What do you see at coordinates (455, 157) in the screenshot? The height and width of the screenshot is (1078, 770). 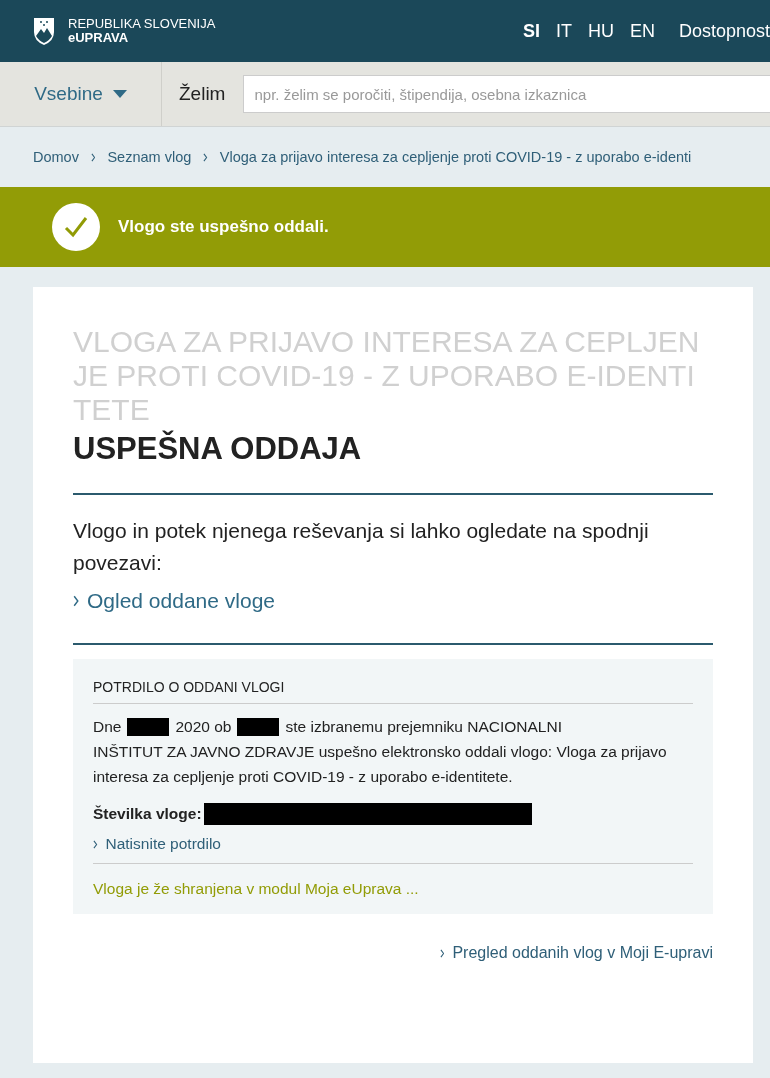 I see `breadcrumb-link: Vloga za prijavo interesa za cepljenje proti COVID-19 - z uporabo e-identi` at bounding box center [455, 157].